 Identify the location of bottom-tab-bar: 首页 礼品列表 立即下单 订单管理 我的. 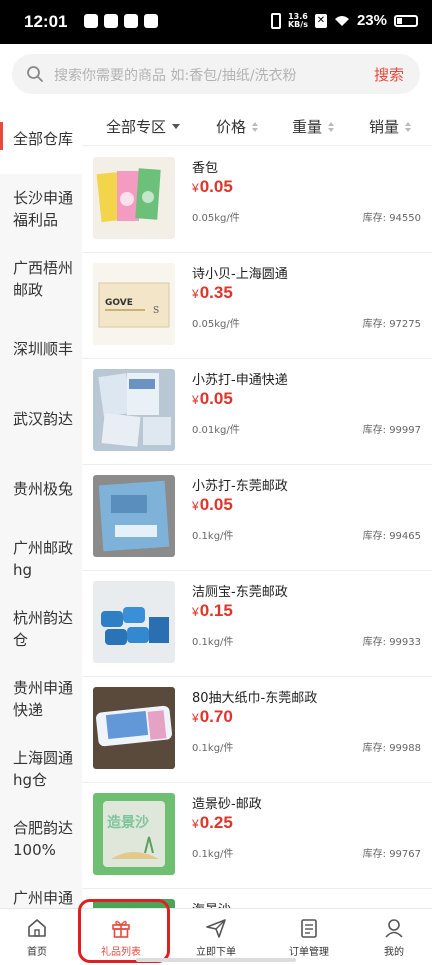
(216, 936).